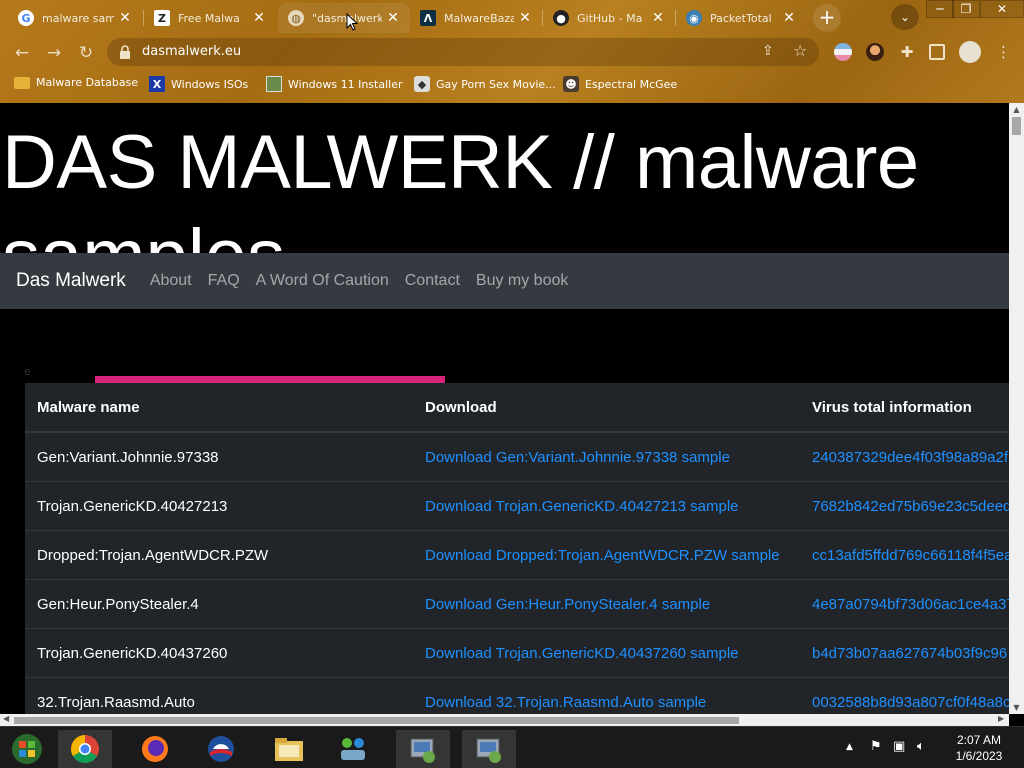 Image resolution: width=1024 pixels, height=768 pixels. What do you see at coordinates (88, 407) in the screenshot?
I see `column-header-name: Malware name` at bounding box center [88, 407].